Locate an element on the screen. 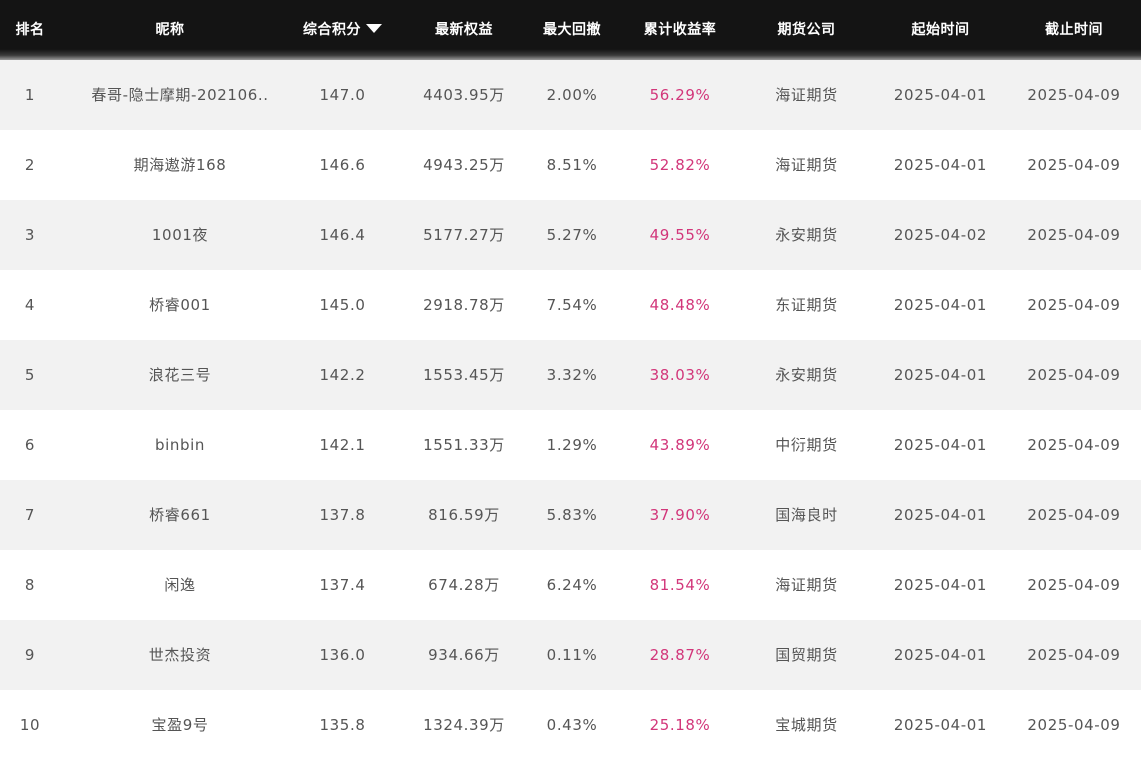 The image size is (1141, 760). cell-nickname: 期海遨游168 is located at coordinates (180, 165).